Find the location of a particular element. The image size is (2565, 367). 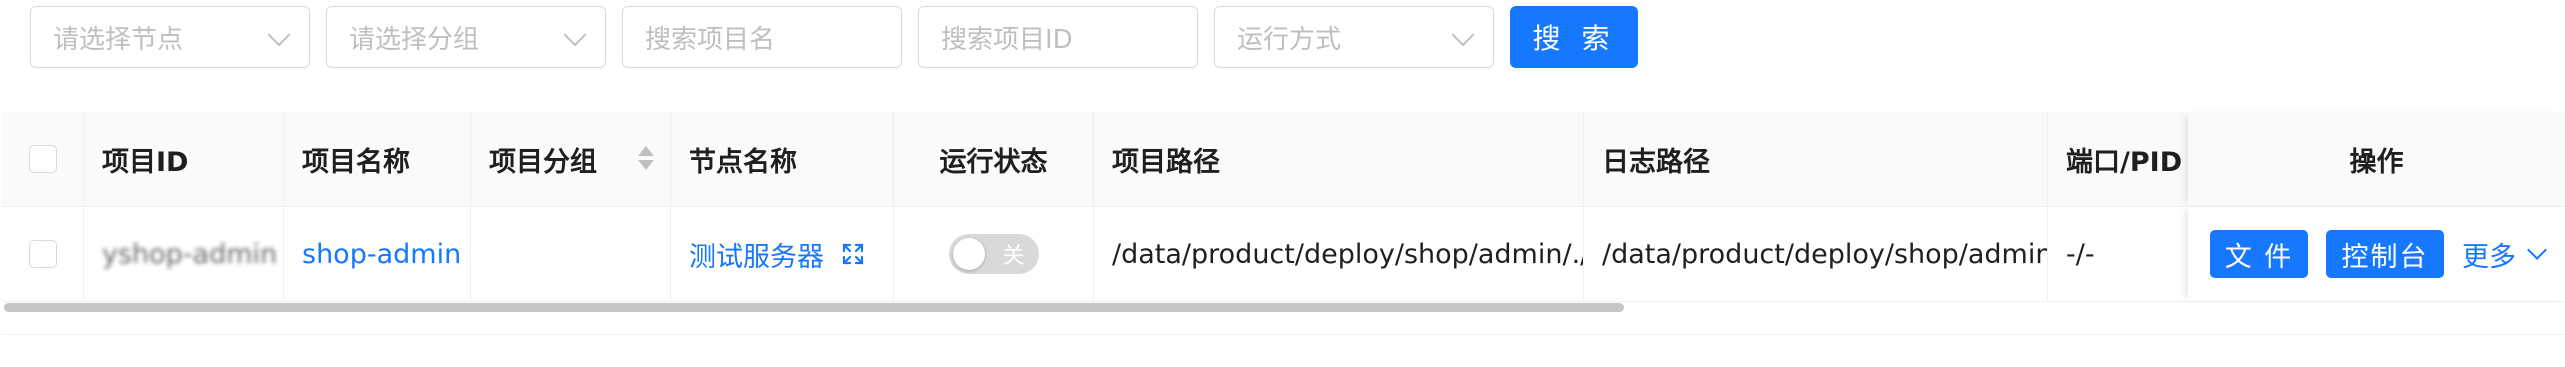

group-select: 请选择分组 is located at coordinates (466, 37).